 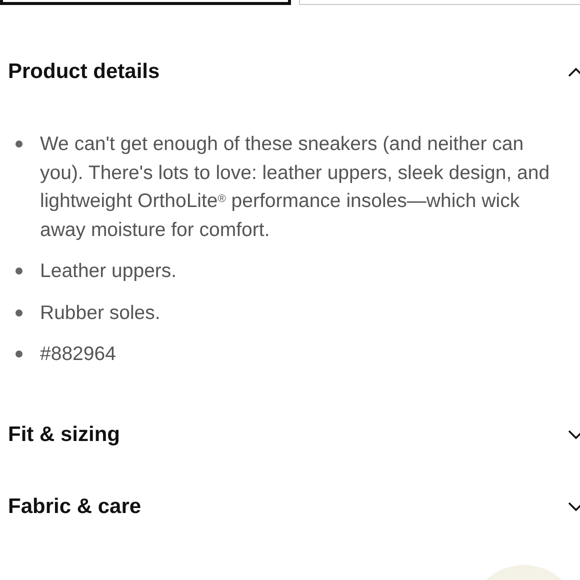 What do you see at coordinates (109, 271) in the screenshot?
I see `detail-text: Leather uppers.` at bounding box center [109, 271].